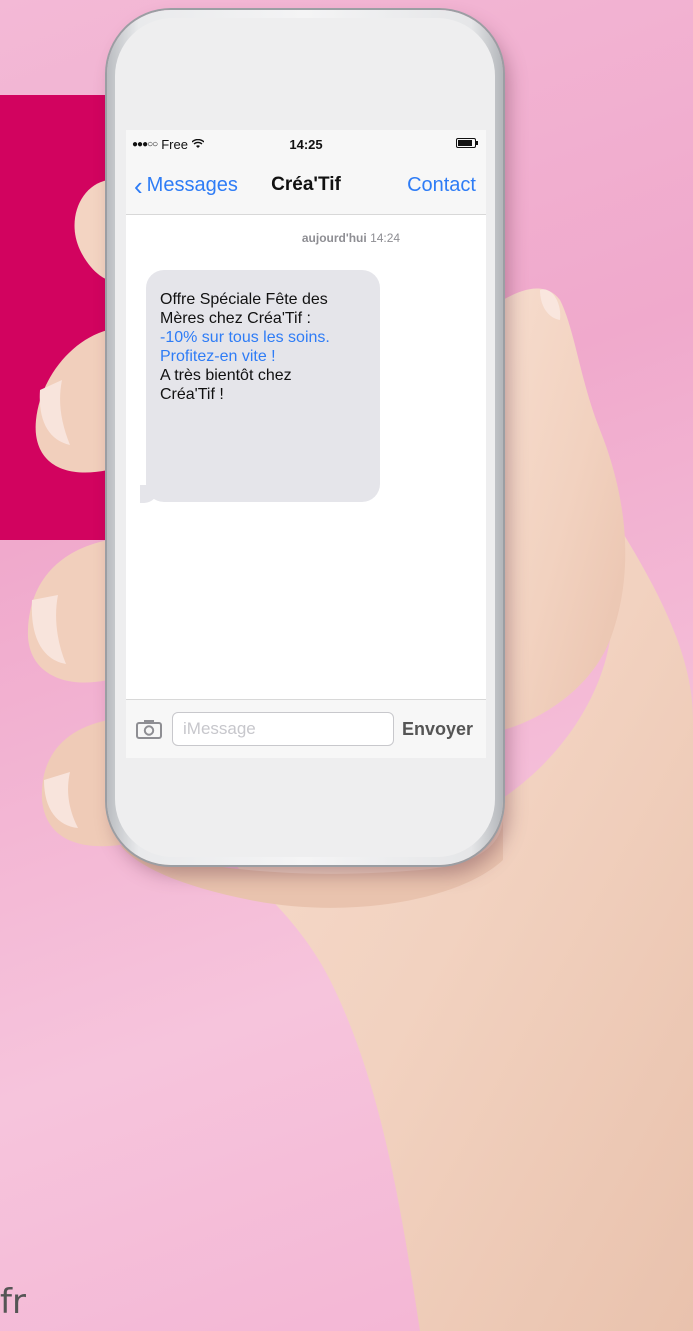  What do you see at coordinates (467, 143) in the screenshot?
I see `battery-icon` at bounding box center [467, 143].